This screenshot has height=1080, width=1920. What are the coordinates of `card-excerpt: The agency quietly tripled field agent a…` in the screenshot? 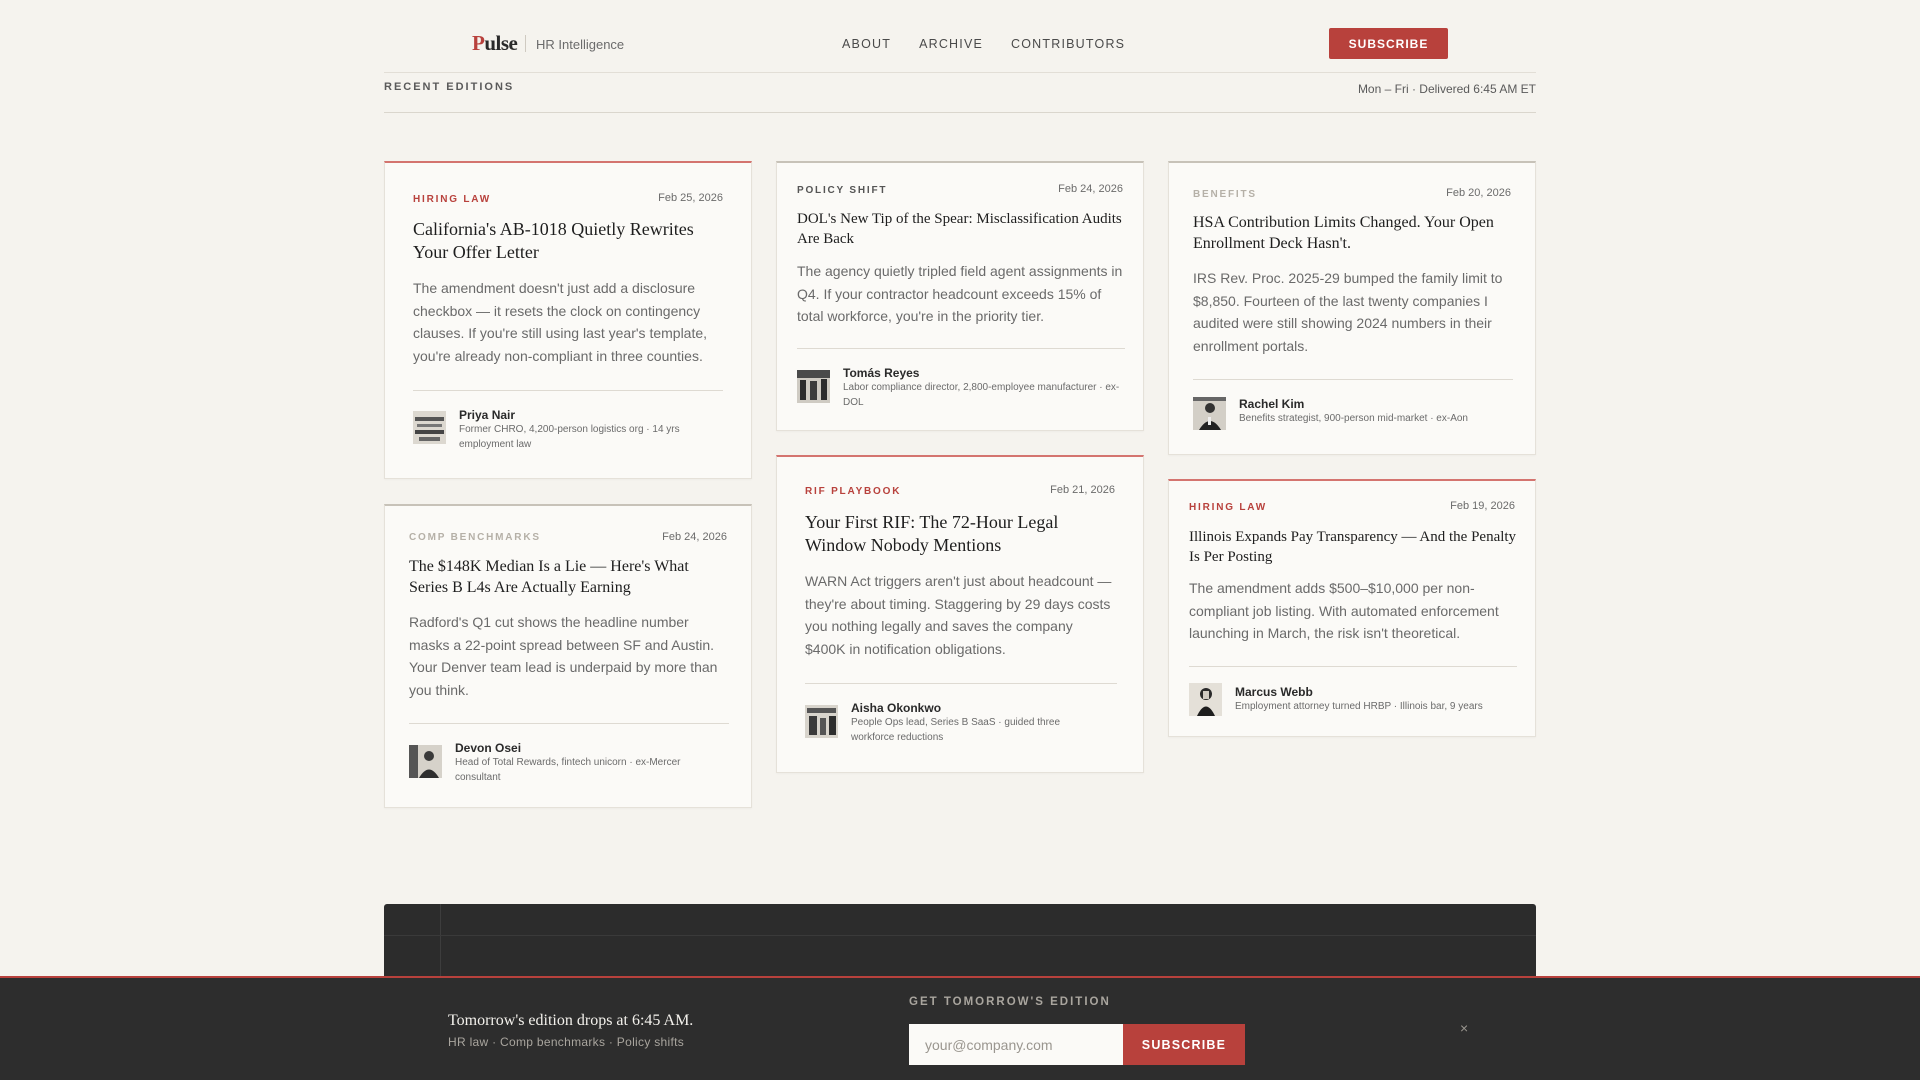 It's located at (960, 294).